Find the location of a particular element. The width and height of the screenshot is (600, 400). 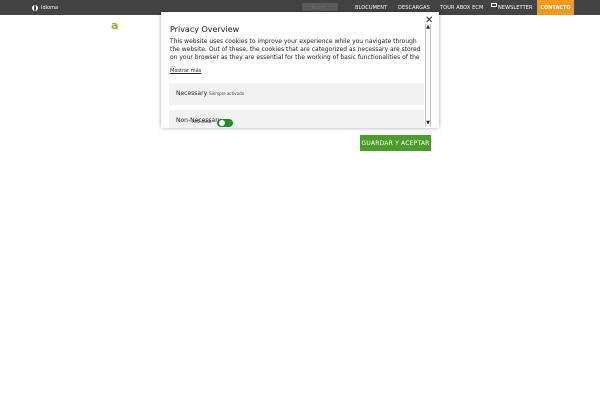

toggle-knob is located at coordinates (222, 123).